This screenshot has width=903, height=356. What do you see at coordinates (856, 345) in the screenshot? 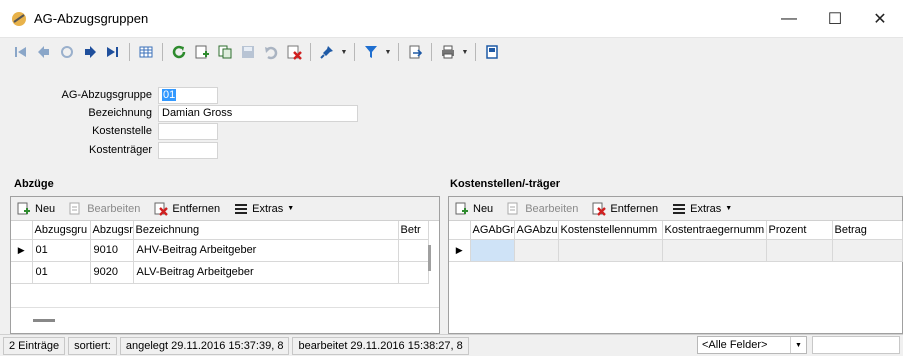
I see `search-input` at bounding box center [856, 345].